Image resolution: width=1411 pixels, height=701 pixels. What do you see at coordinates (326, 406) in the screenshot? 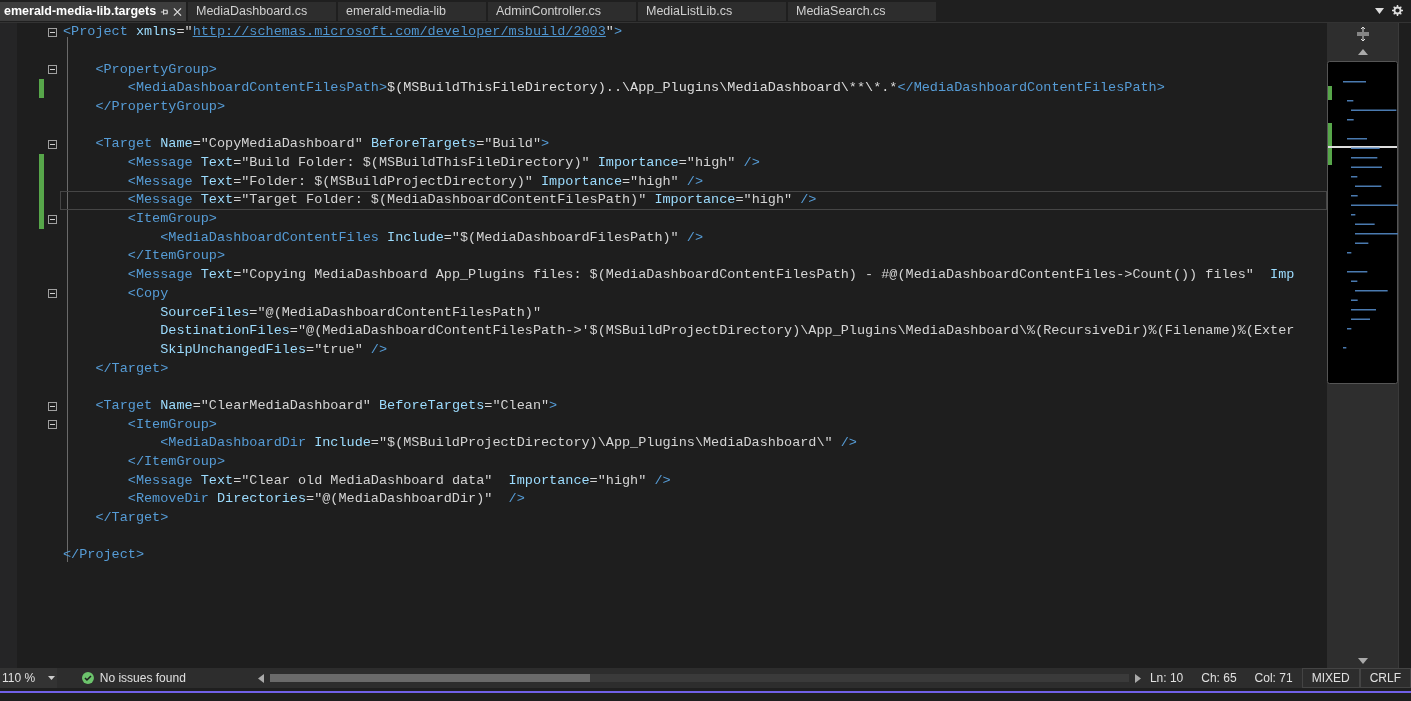
I see `code-text: <Target Name="ClearMediaDashboard" BeforeTargets="Clean">` at bounding box center [326, 406].